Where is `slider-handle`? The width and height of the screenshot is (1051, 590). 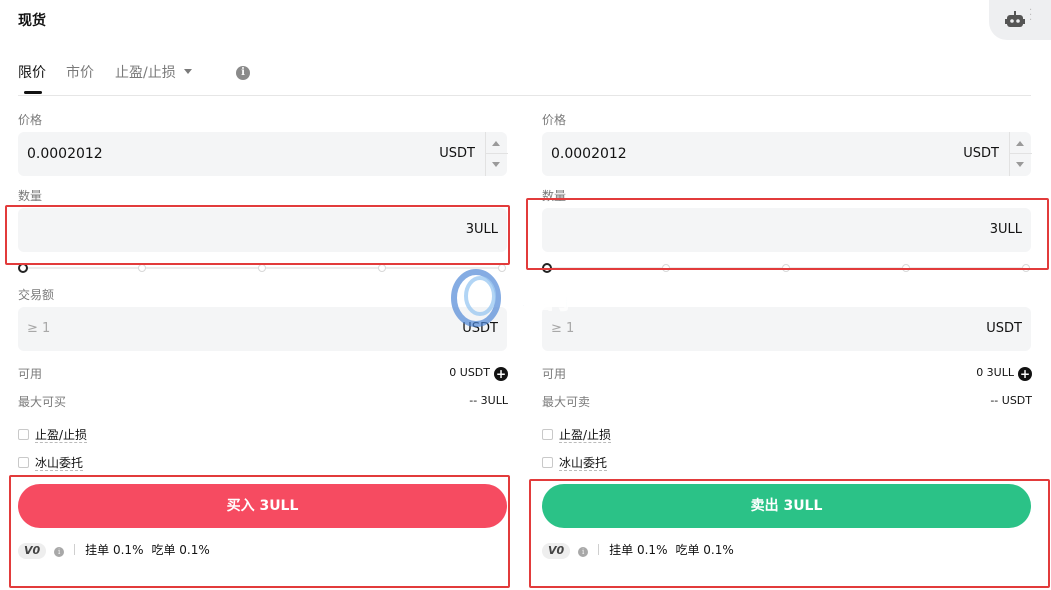 slider-handle is located at coordinates (23, 268).